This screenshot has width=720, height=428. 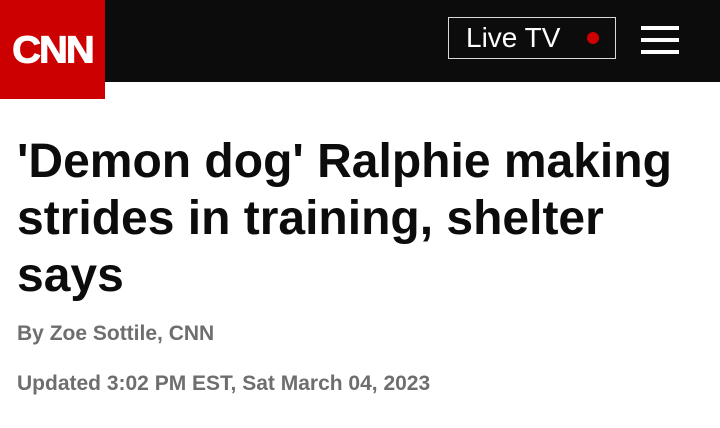 I want to click on live-tv-label: Live TV, so click(x=513, y=37).